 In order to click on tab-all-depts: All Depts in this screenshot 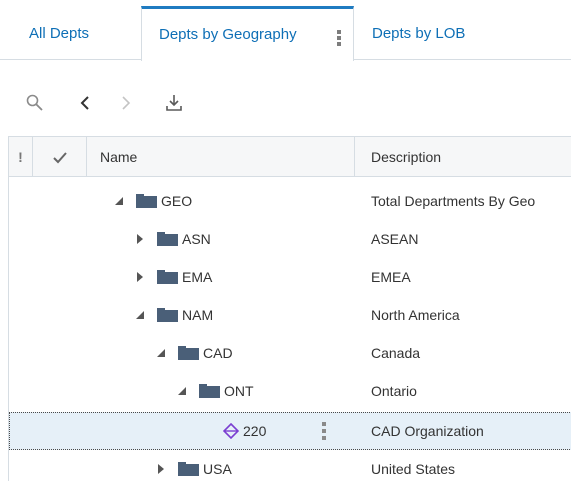, I will do `click(59, 34)`.